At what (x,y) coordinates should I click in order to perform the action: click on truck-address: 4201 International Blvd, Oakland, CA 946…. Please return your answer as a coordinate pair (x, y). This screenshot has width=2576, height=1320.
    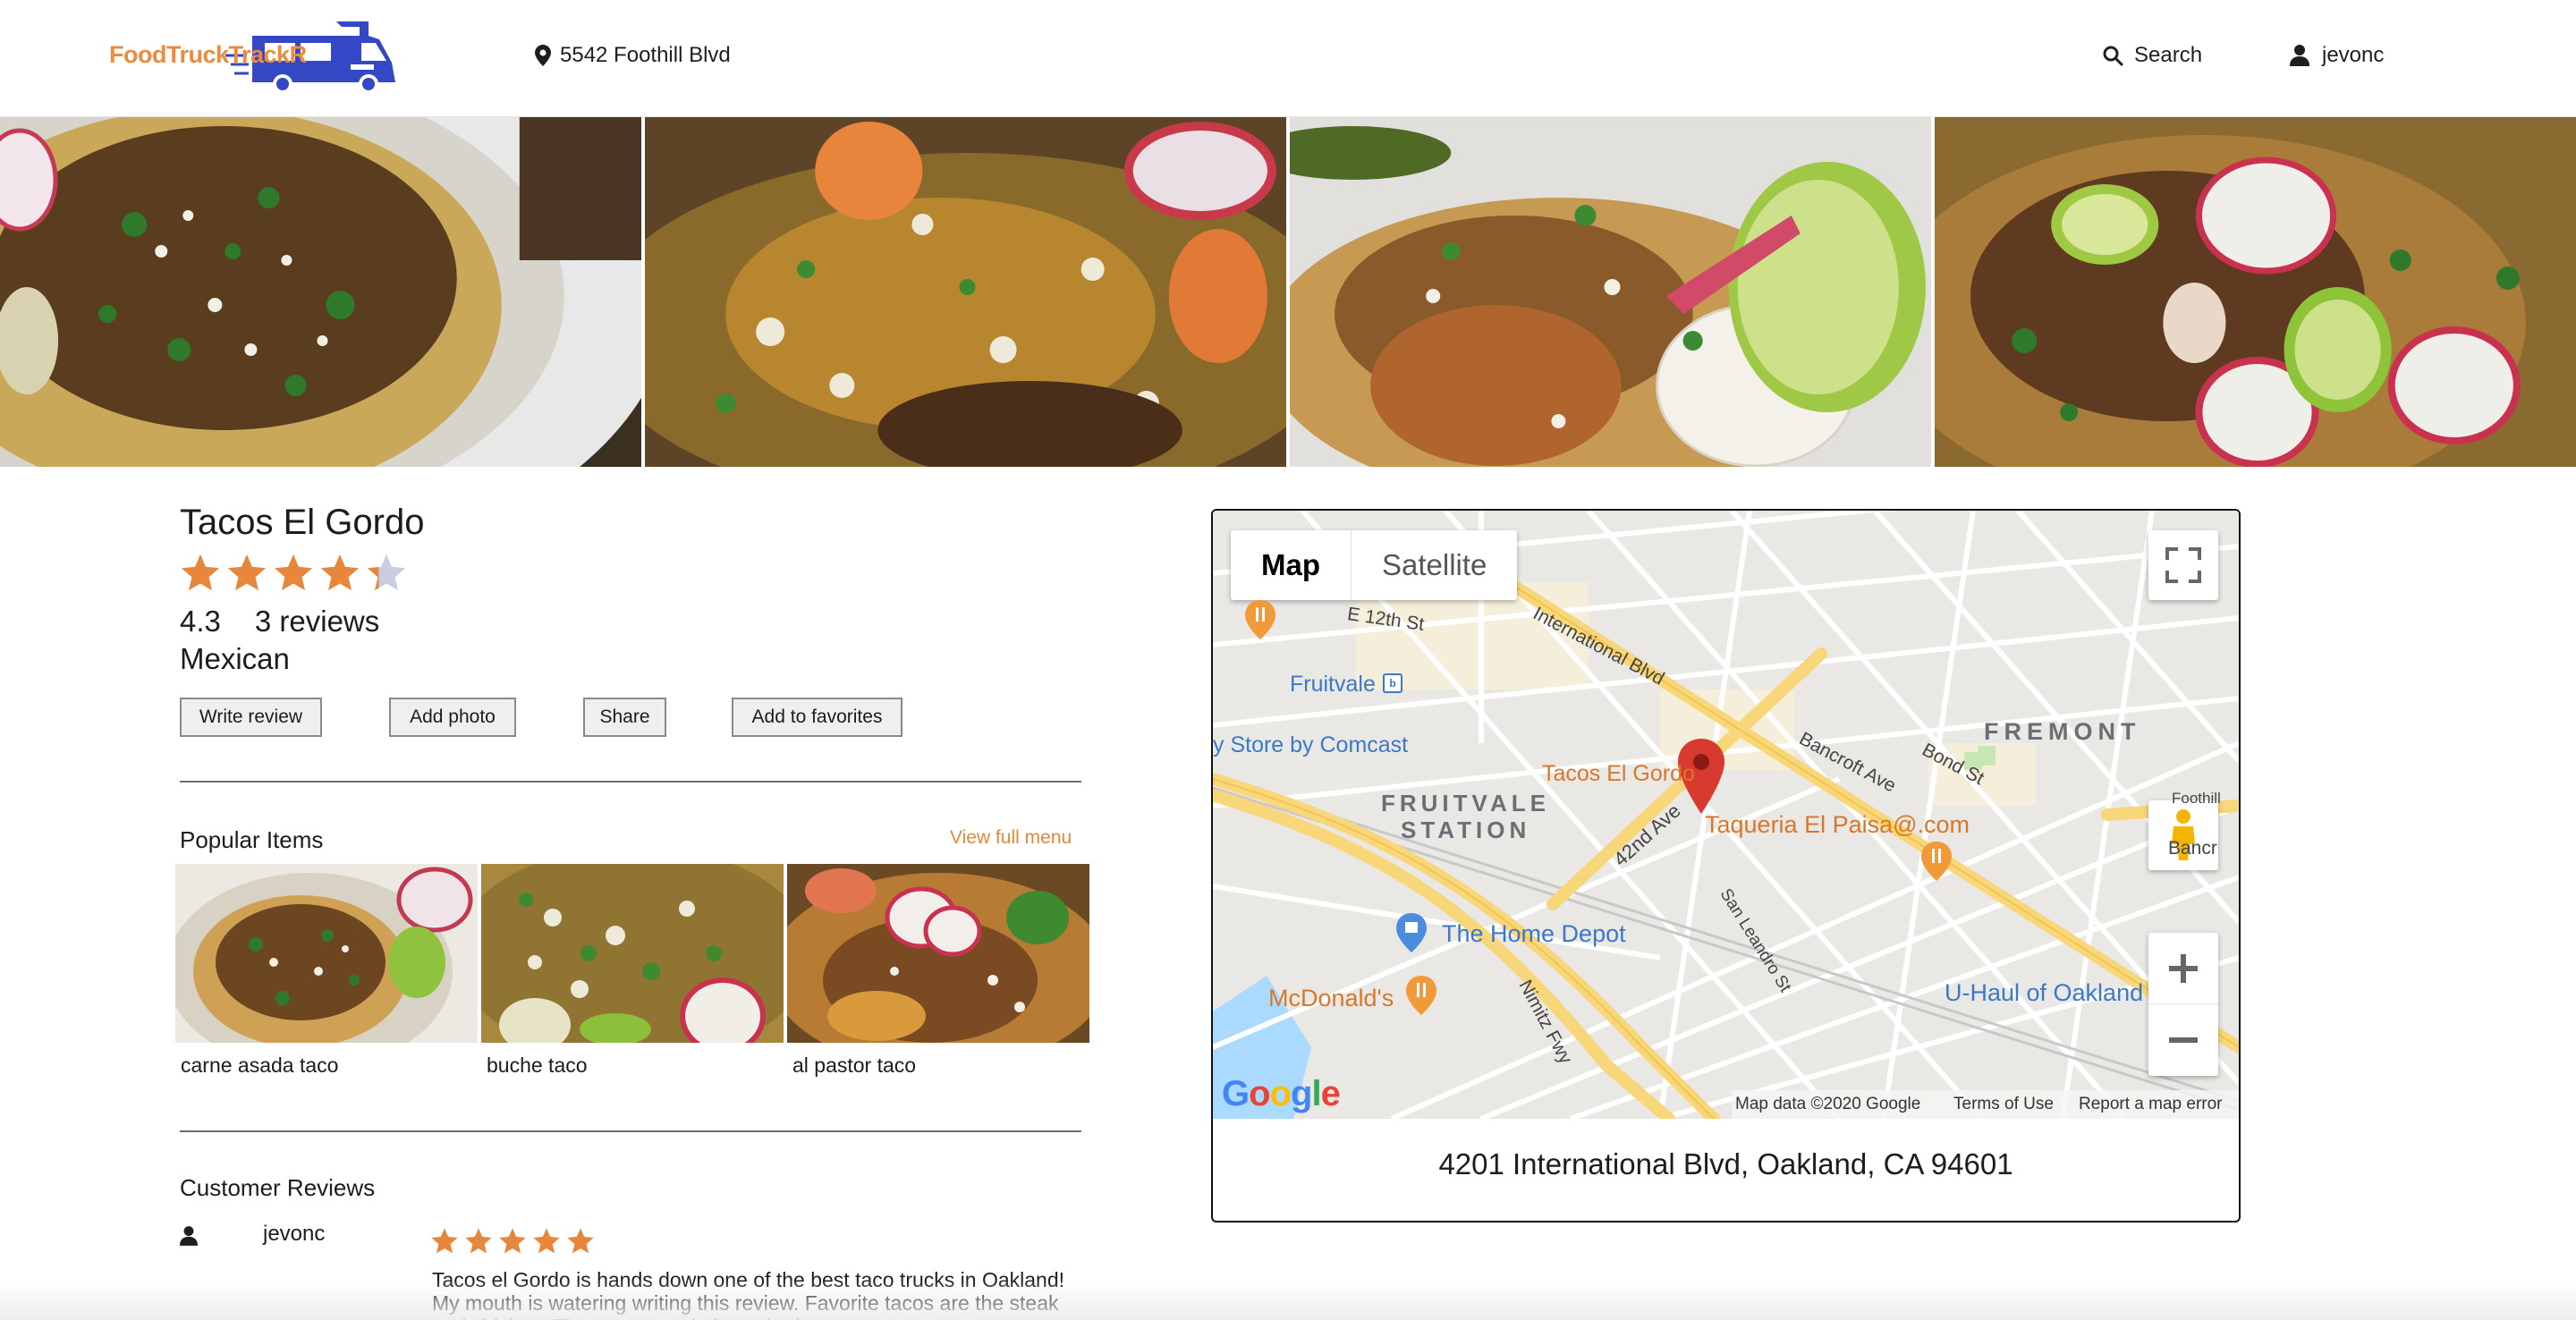
    Looking at the image, I should click on (1725, 1163).